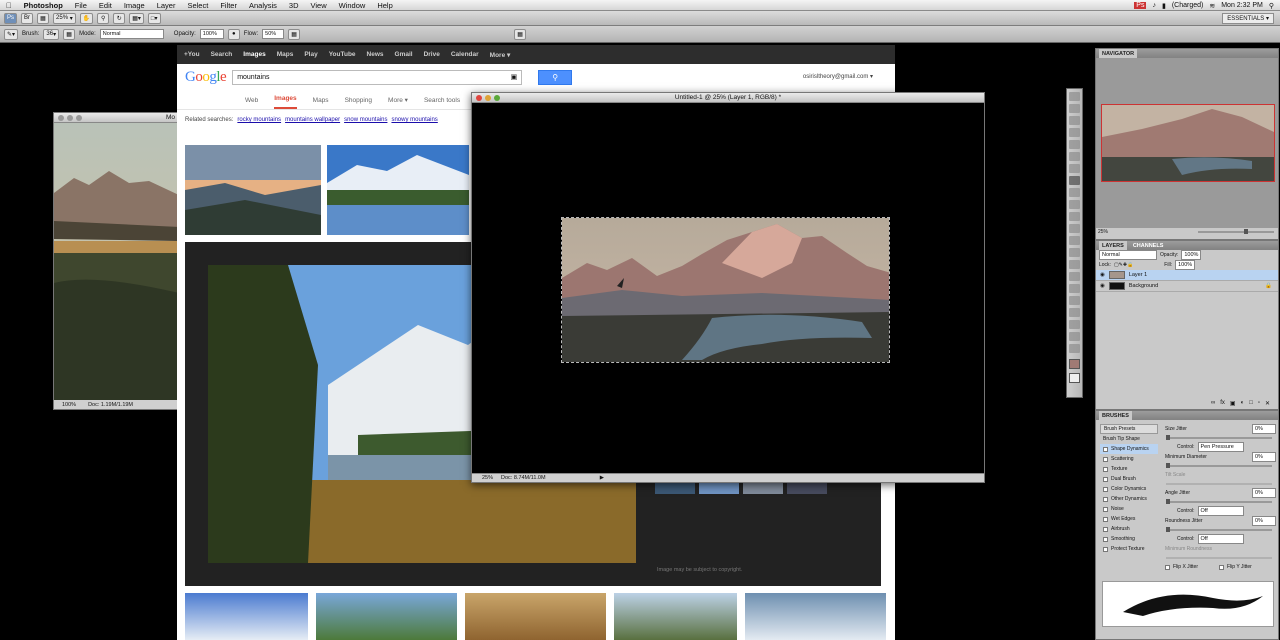 This screenshot has width=1280, height=640. What do you see at coordinates (1251, 403) in the screenshot?
I see `new-group-icon: □` at bounding box center [1251, 403].